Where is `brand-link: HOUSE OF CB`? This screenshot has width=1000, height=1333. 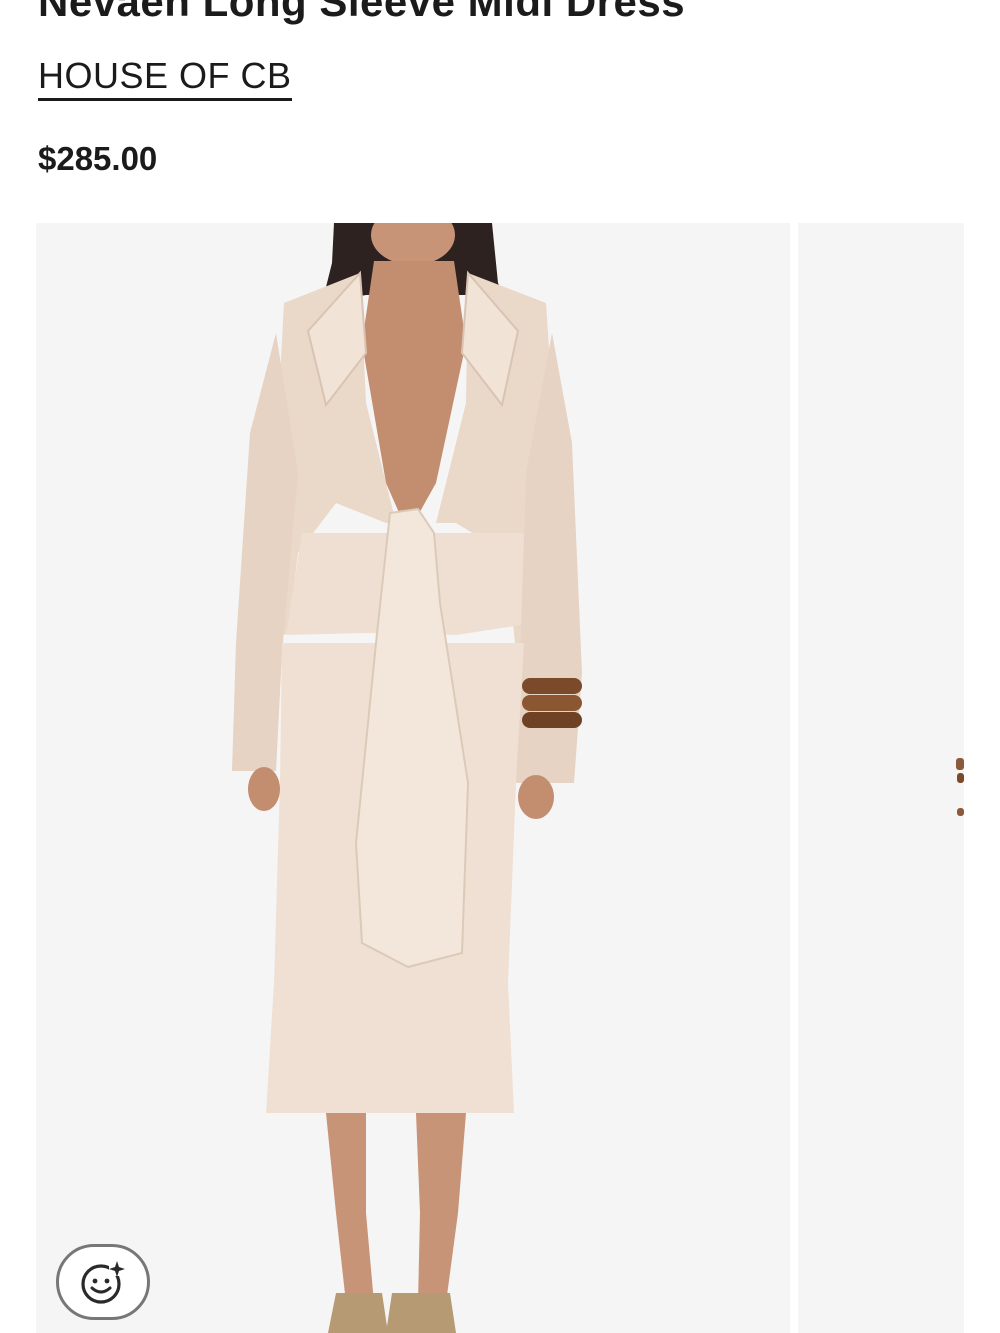 brand-link: HOUSE OF CB is located at coordinates (165, 78).